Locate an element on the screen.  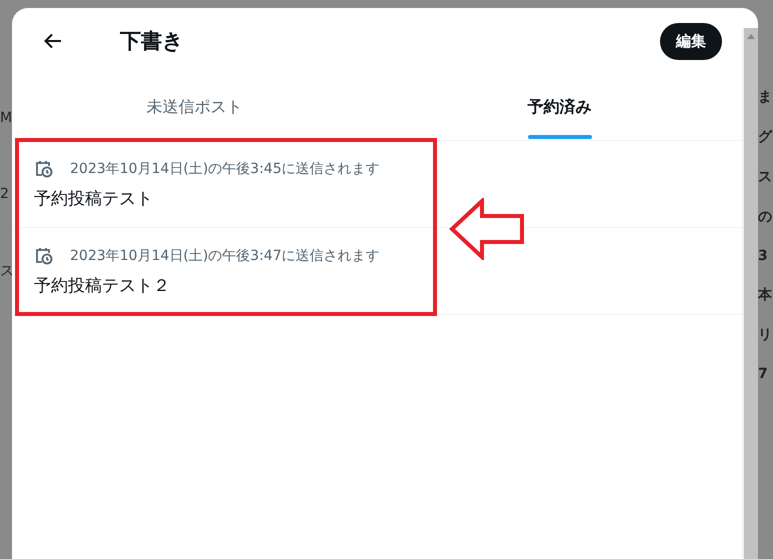
background-text: の is located at coordinates (765, 217).